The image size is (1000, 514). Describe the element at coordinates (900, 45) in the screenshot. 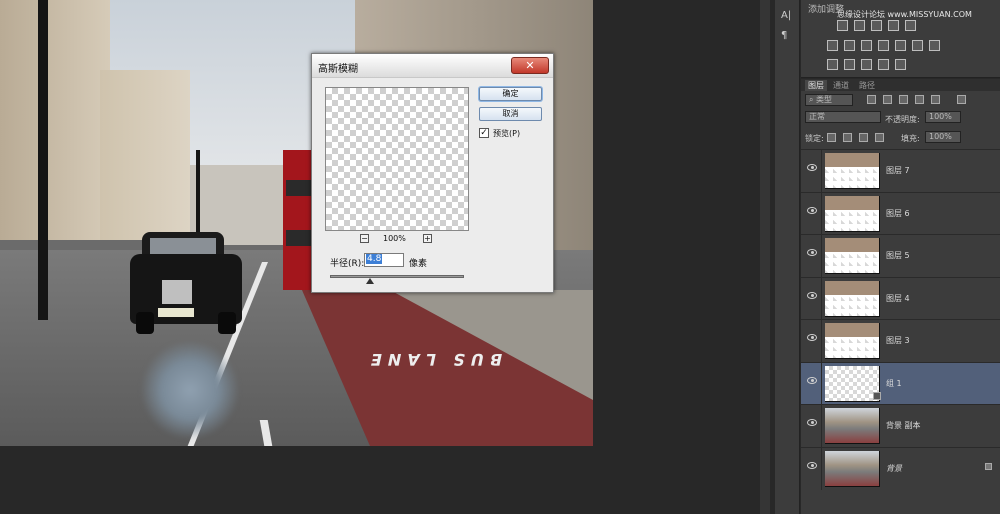

I see `channel-mixer-icon` at that location.